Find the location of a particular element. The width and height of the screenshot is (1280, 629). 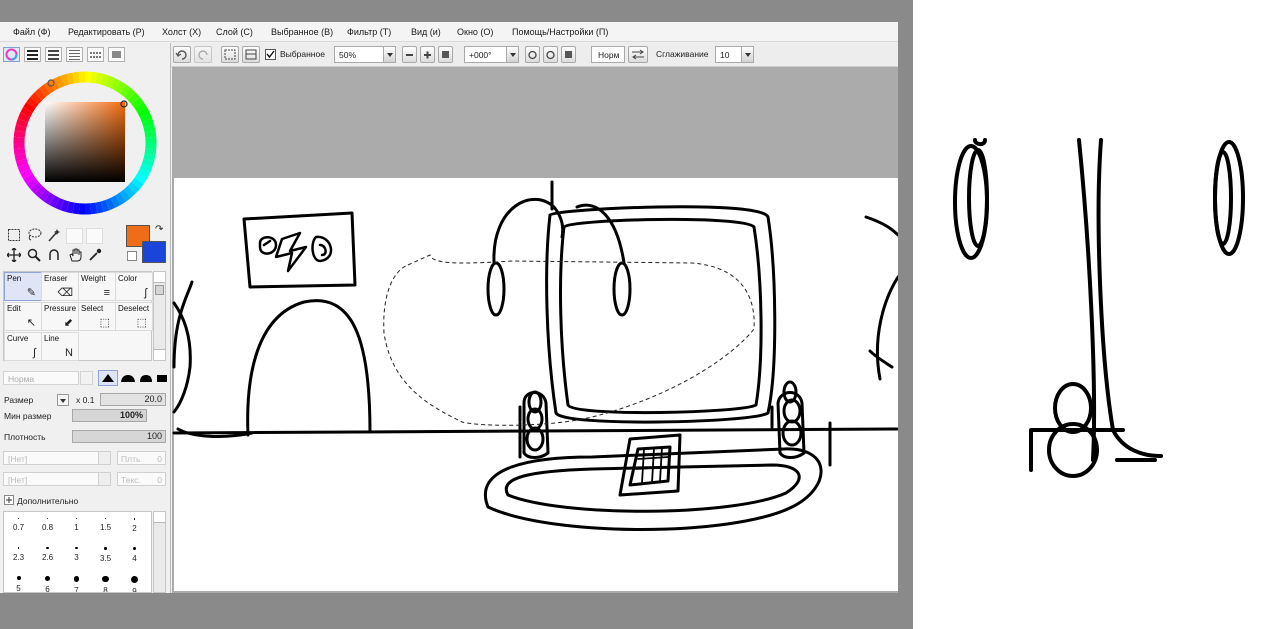

zoom-reset-button is located at coordinates (445, 54).